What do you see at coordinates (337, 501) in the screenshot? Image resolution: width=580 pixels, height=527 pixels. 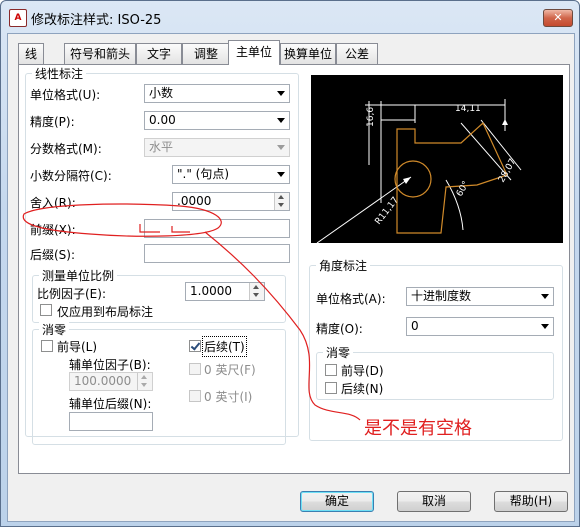 I see `ok-button: 确定` at bounding box center [337, 501].